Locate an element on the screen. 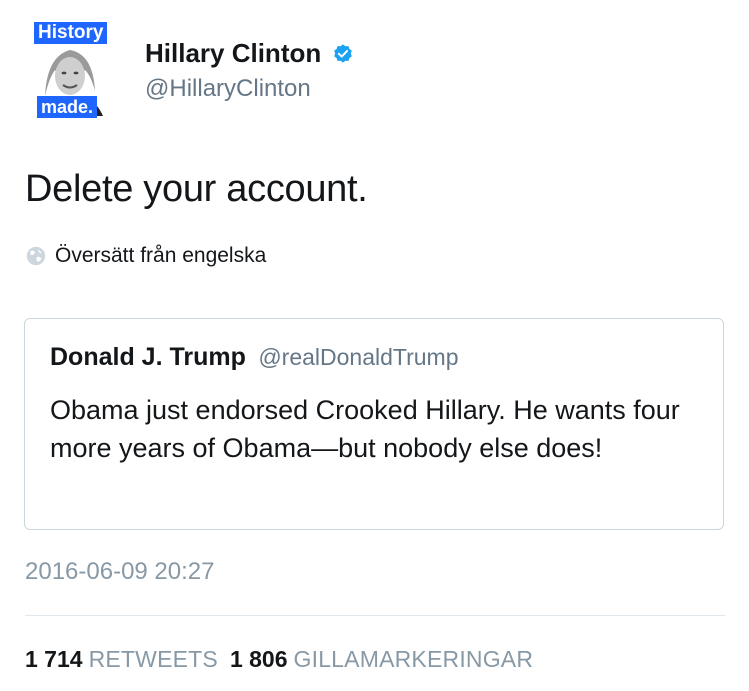 Image resolution: width=749 pixels, height=691 pixels. translate-link: Översätt från engelska is located at coordinates (145, 256).